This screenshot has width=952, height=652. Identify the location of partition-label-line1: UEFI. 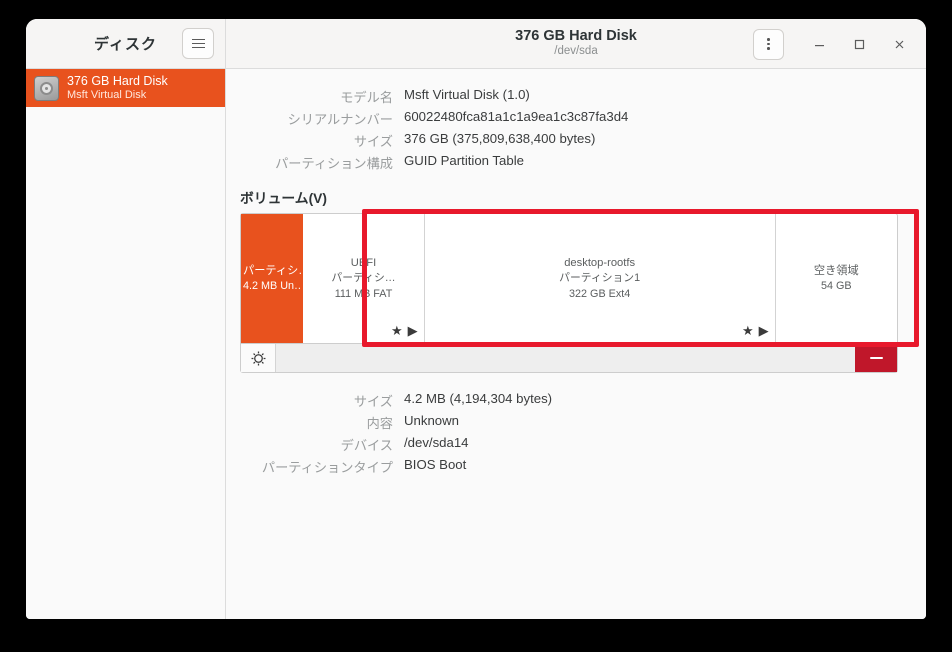
(363, 262).